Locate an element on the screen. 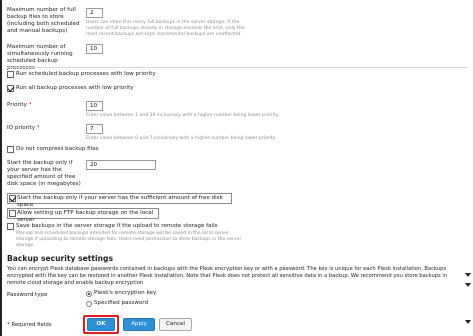  password-type-label: Password type is located at coordinates (27, 295).